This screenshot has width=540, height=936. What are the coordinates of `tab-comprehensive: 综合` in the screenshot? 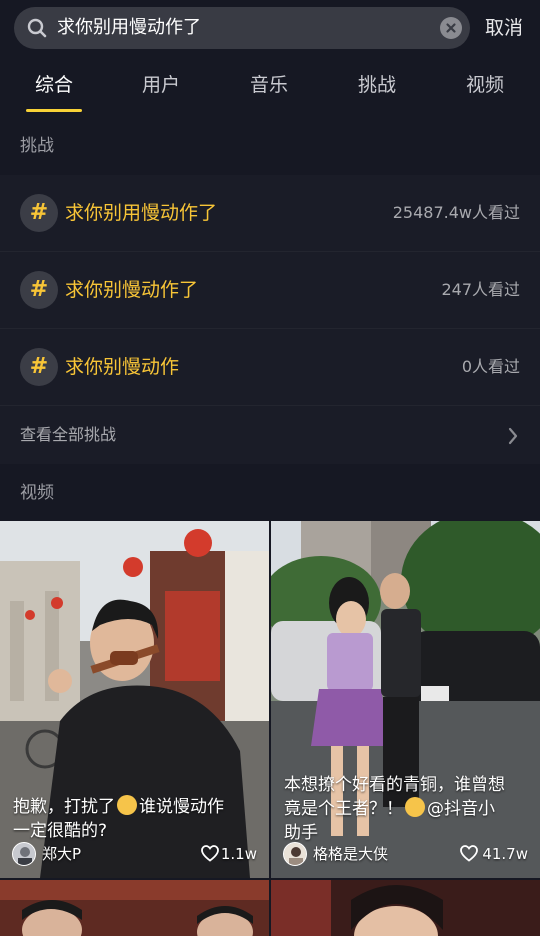 It's located at (54, 85).